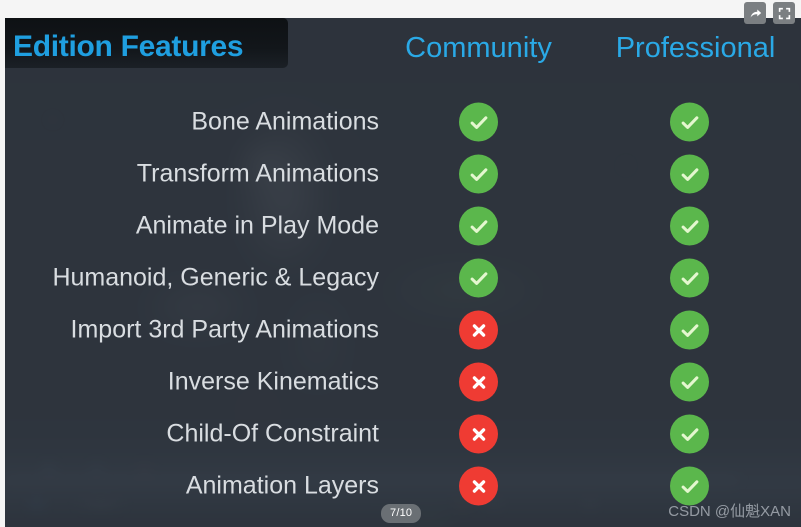  Describe the element at coordinates (257, 225) in the screenshot. I see `feature-label: Animate in Play Mode` at that location.